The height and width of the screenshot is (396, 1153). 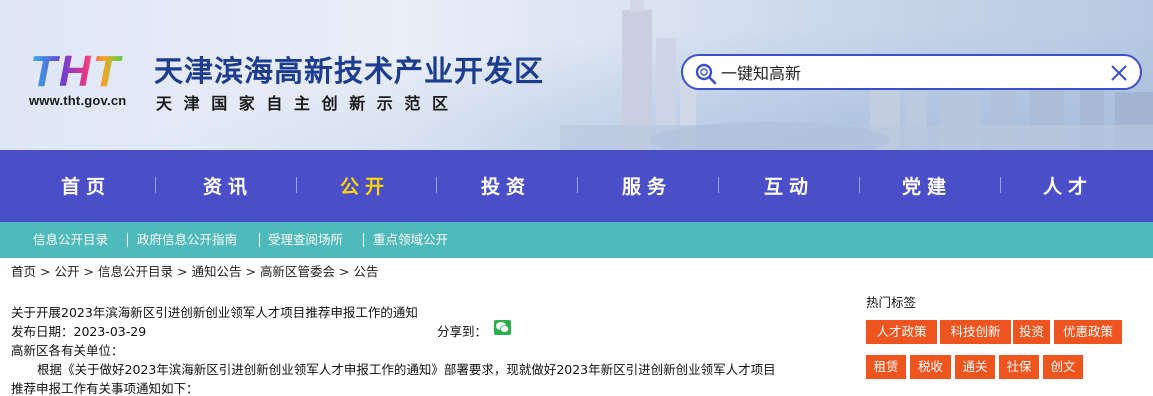 I want to click on share-label: 分享到：, so click(x=462, y=331).